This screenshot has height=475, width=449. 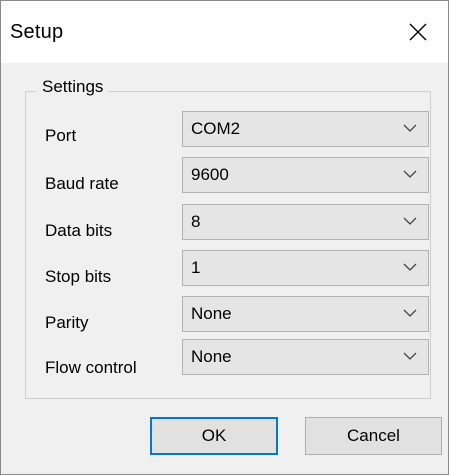 I want to click on port-value: COM2, so click(x=216, y=128).